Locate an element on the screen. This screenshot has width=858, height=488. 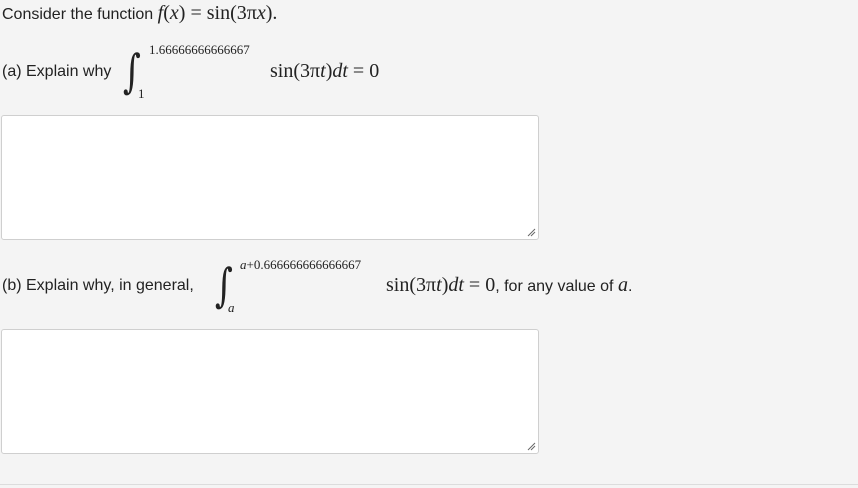
variable-a: a is located at coordinates (622, 285).